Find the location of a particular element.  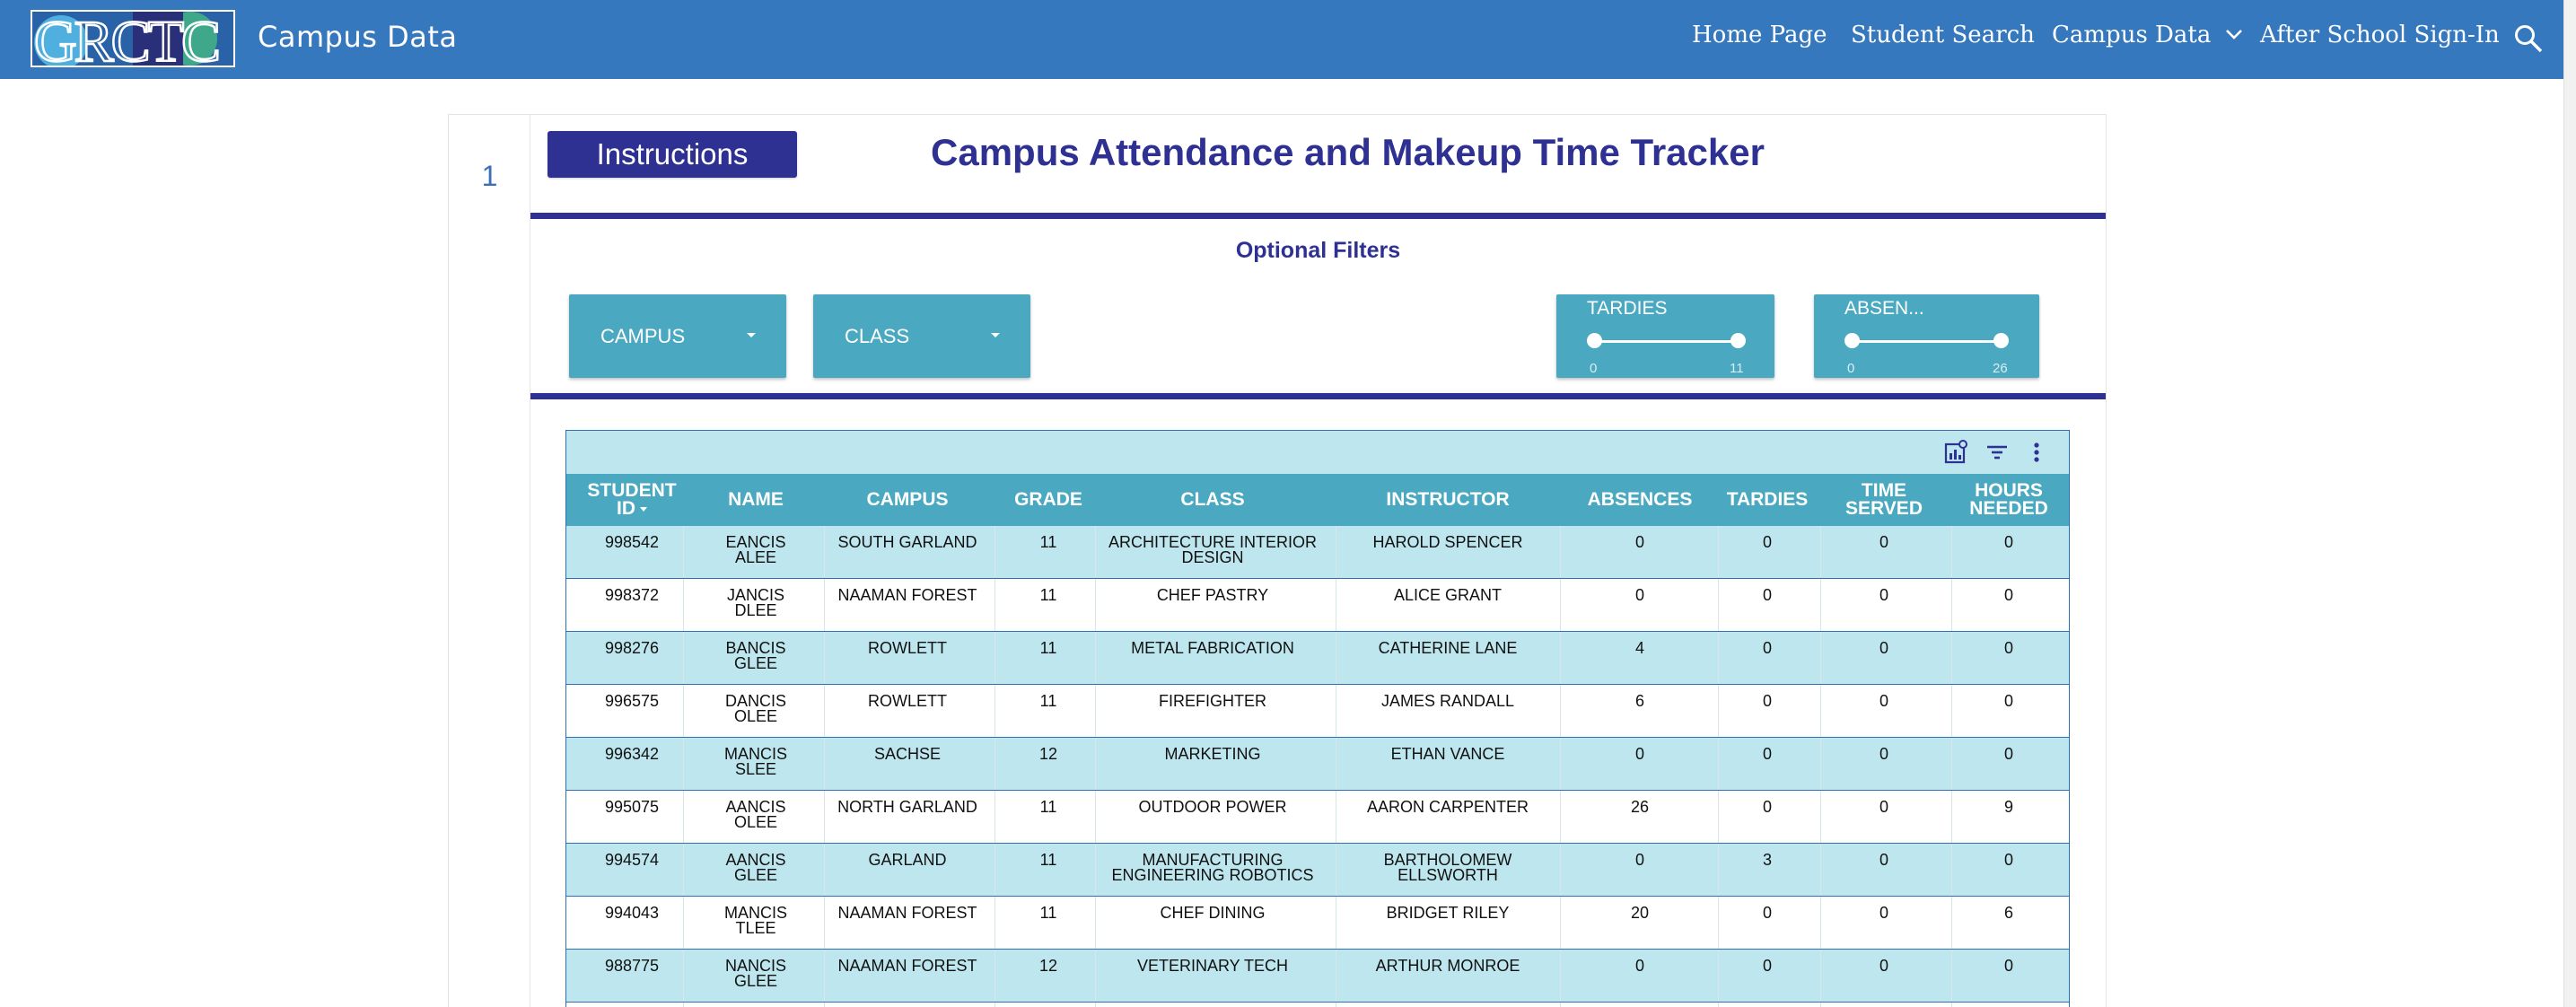

table-row is located at coordinates (1317, 1005).